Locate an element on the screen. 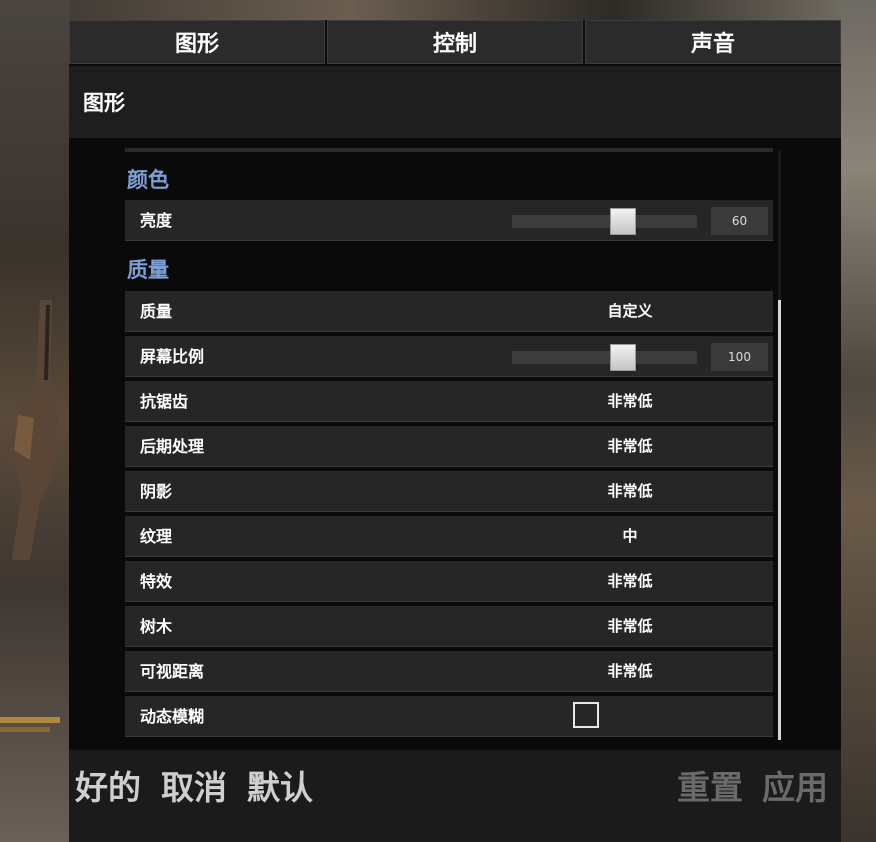 This screenshot has width=876, height=842. reset-button: 重置 is located at coordinates (710, 788).